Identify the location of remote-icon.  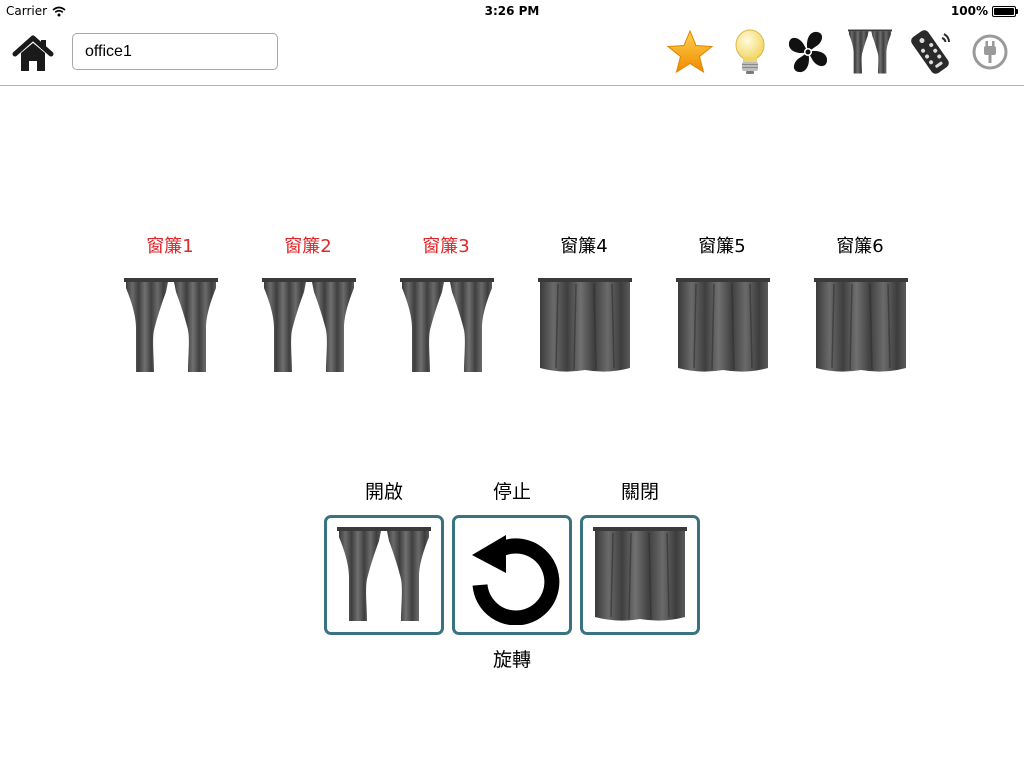
(930, 52).